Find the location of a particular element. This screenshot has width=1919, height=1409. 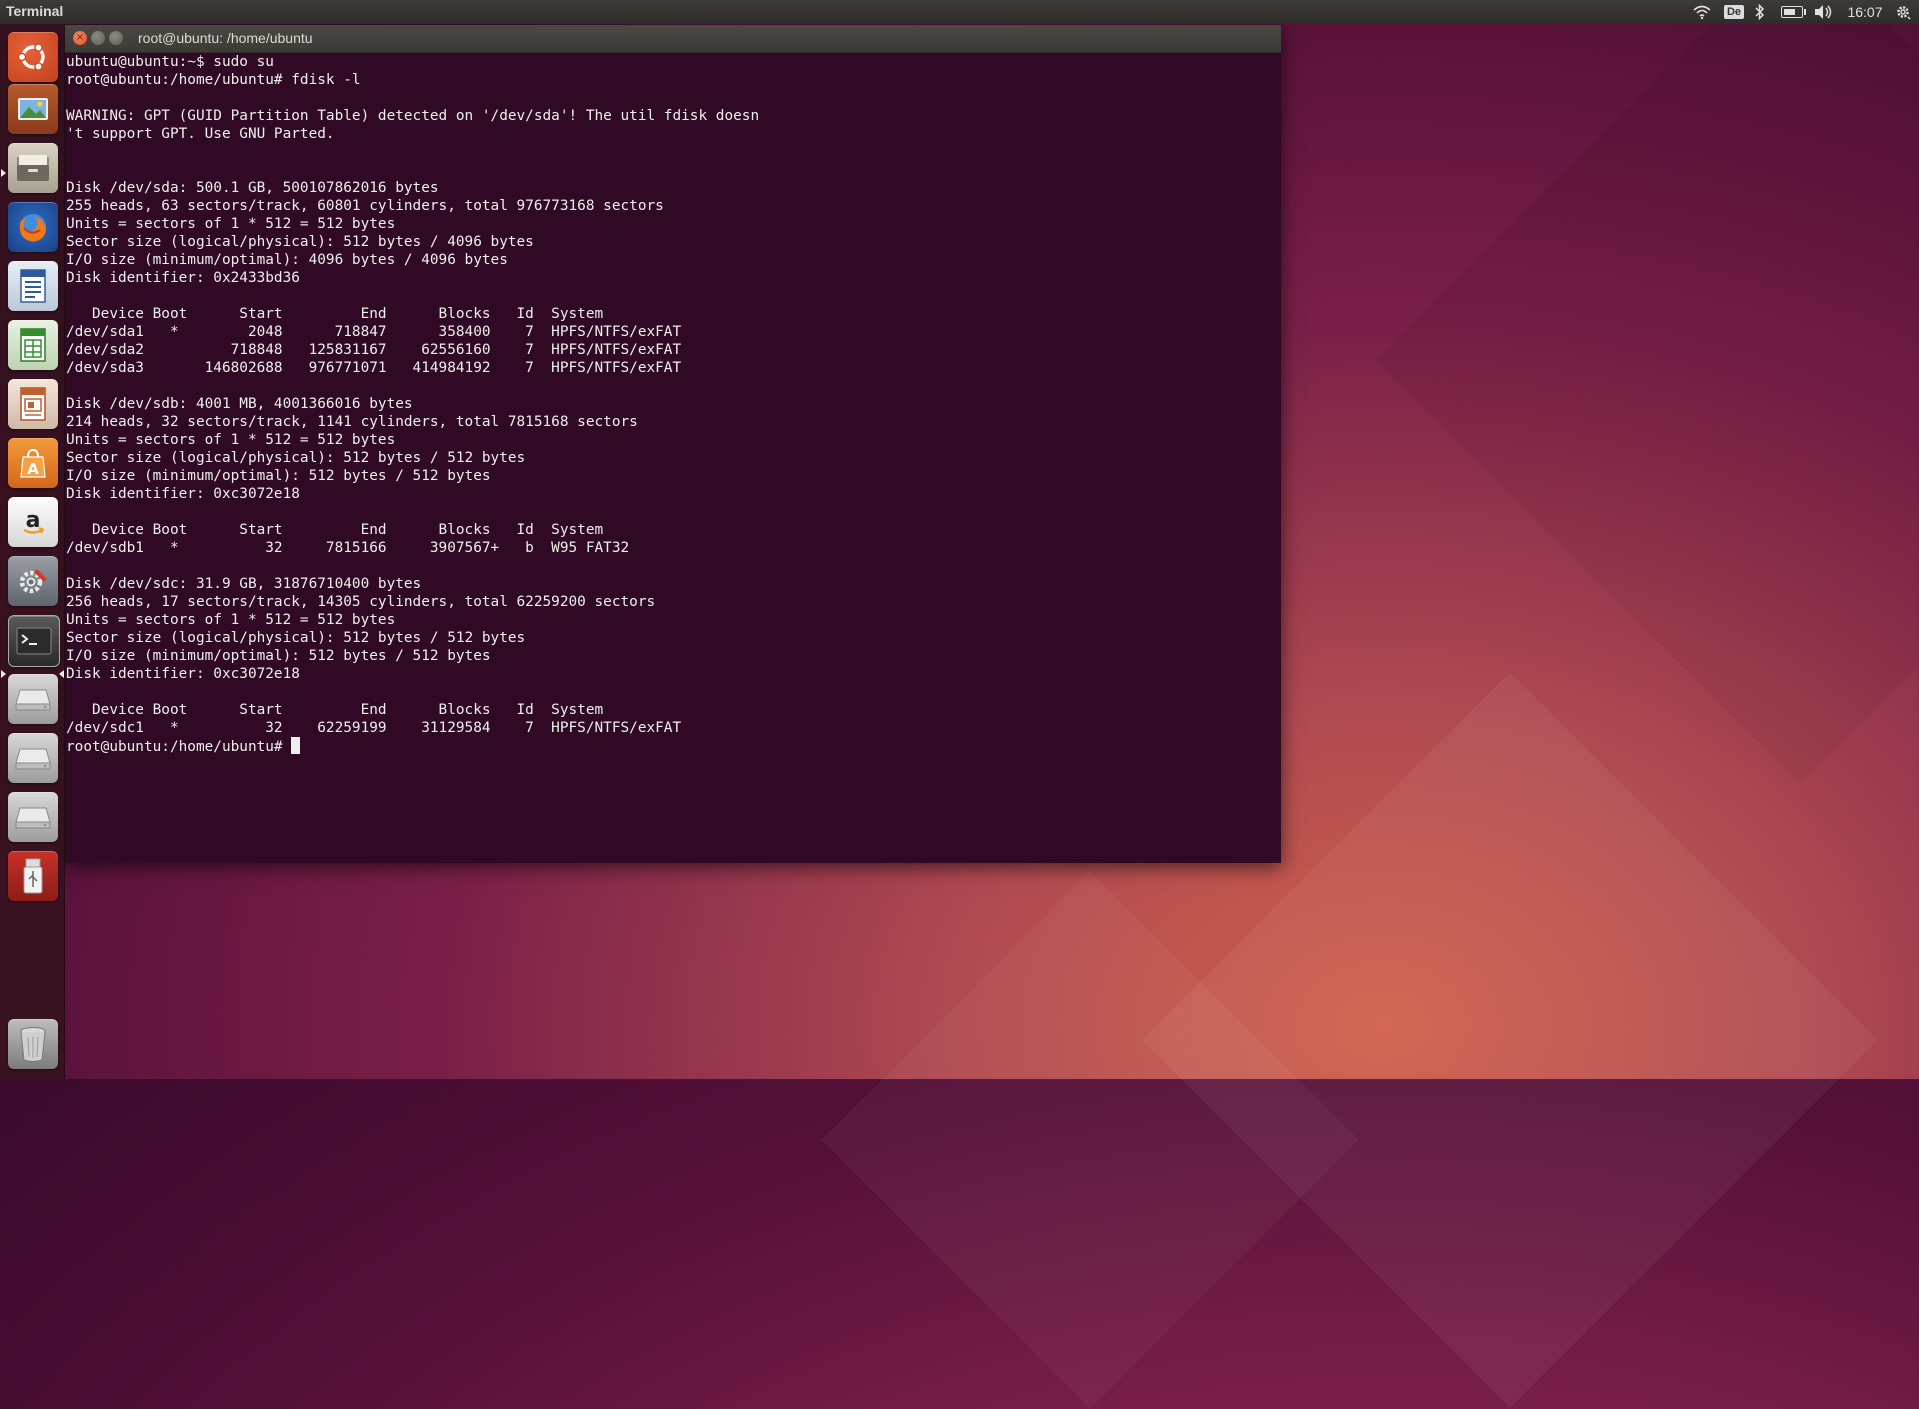

trash-icon is located at coordinates (33, 1044).